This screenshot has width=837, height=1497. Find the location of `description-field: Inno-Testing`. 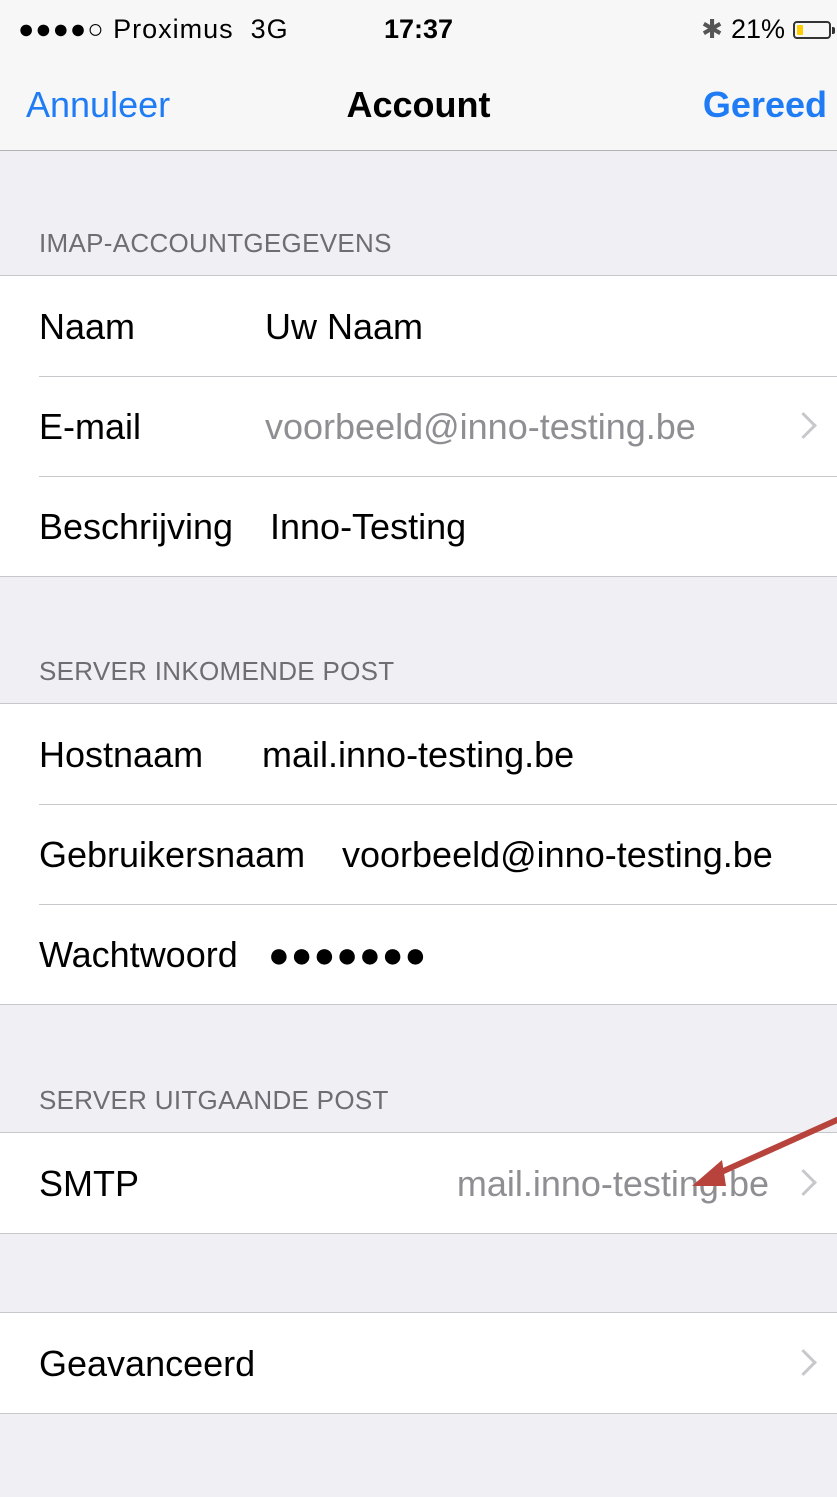

description-field: Inno-Testing is located at coordinates (368, 527).